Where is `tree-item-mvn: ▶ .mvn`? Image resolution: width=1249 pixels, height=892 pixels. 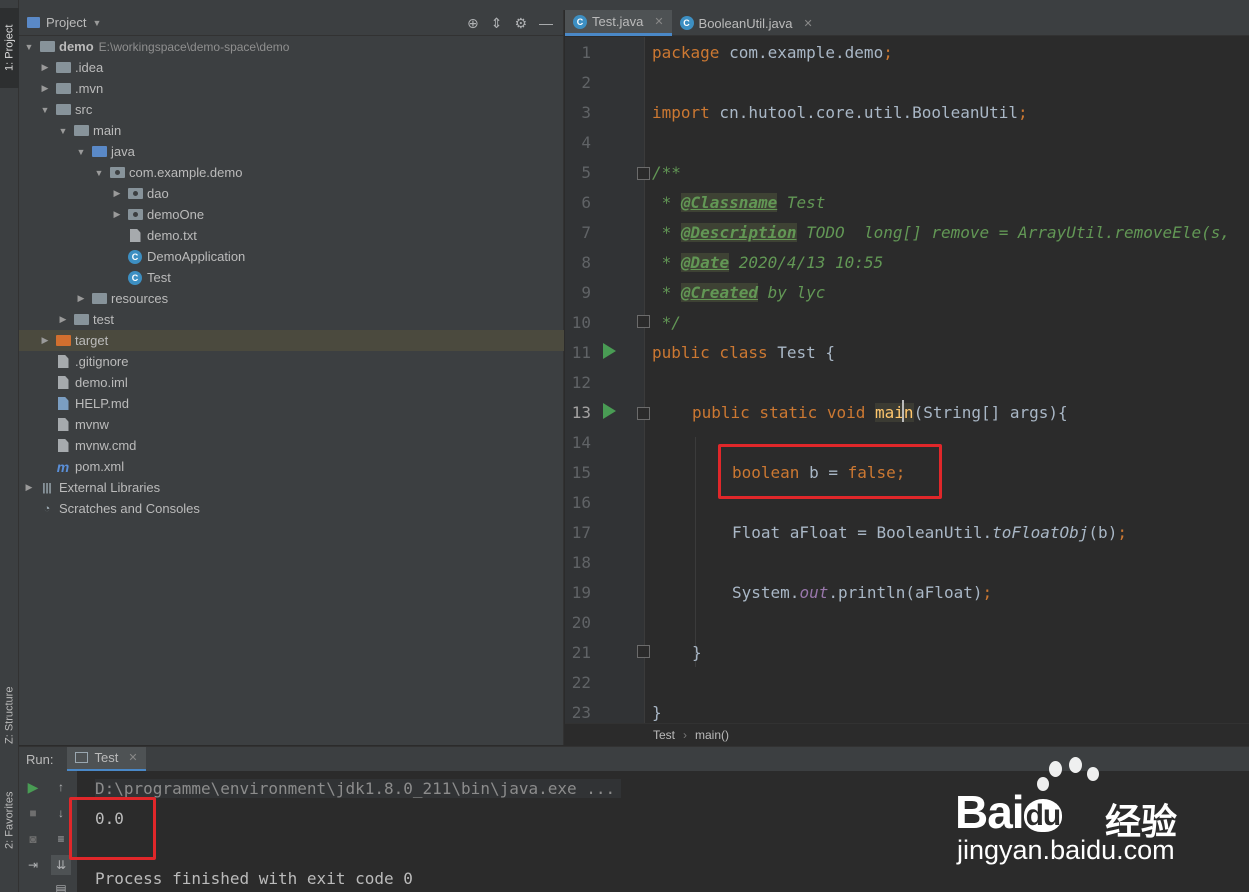
tree-item-mvn: ▶ .mvn is located at coordinates (291, 88).